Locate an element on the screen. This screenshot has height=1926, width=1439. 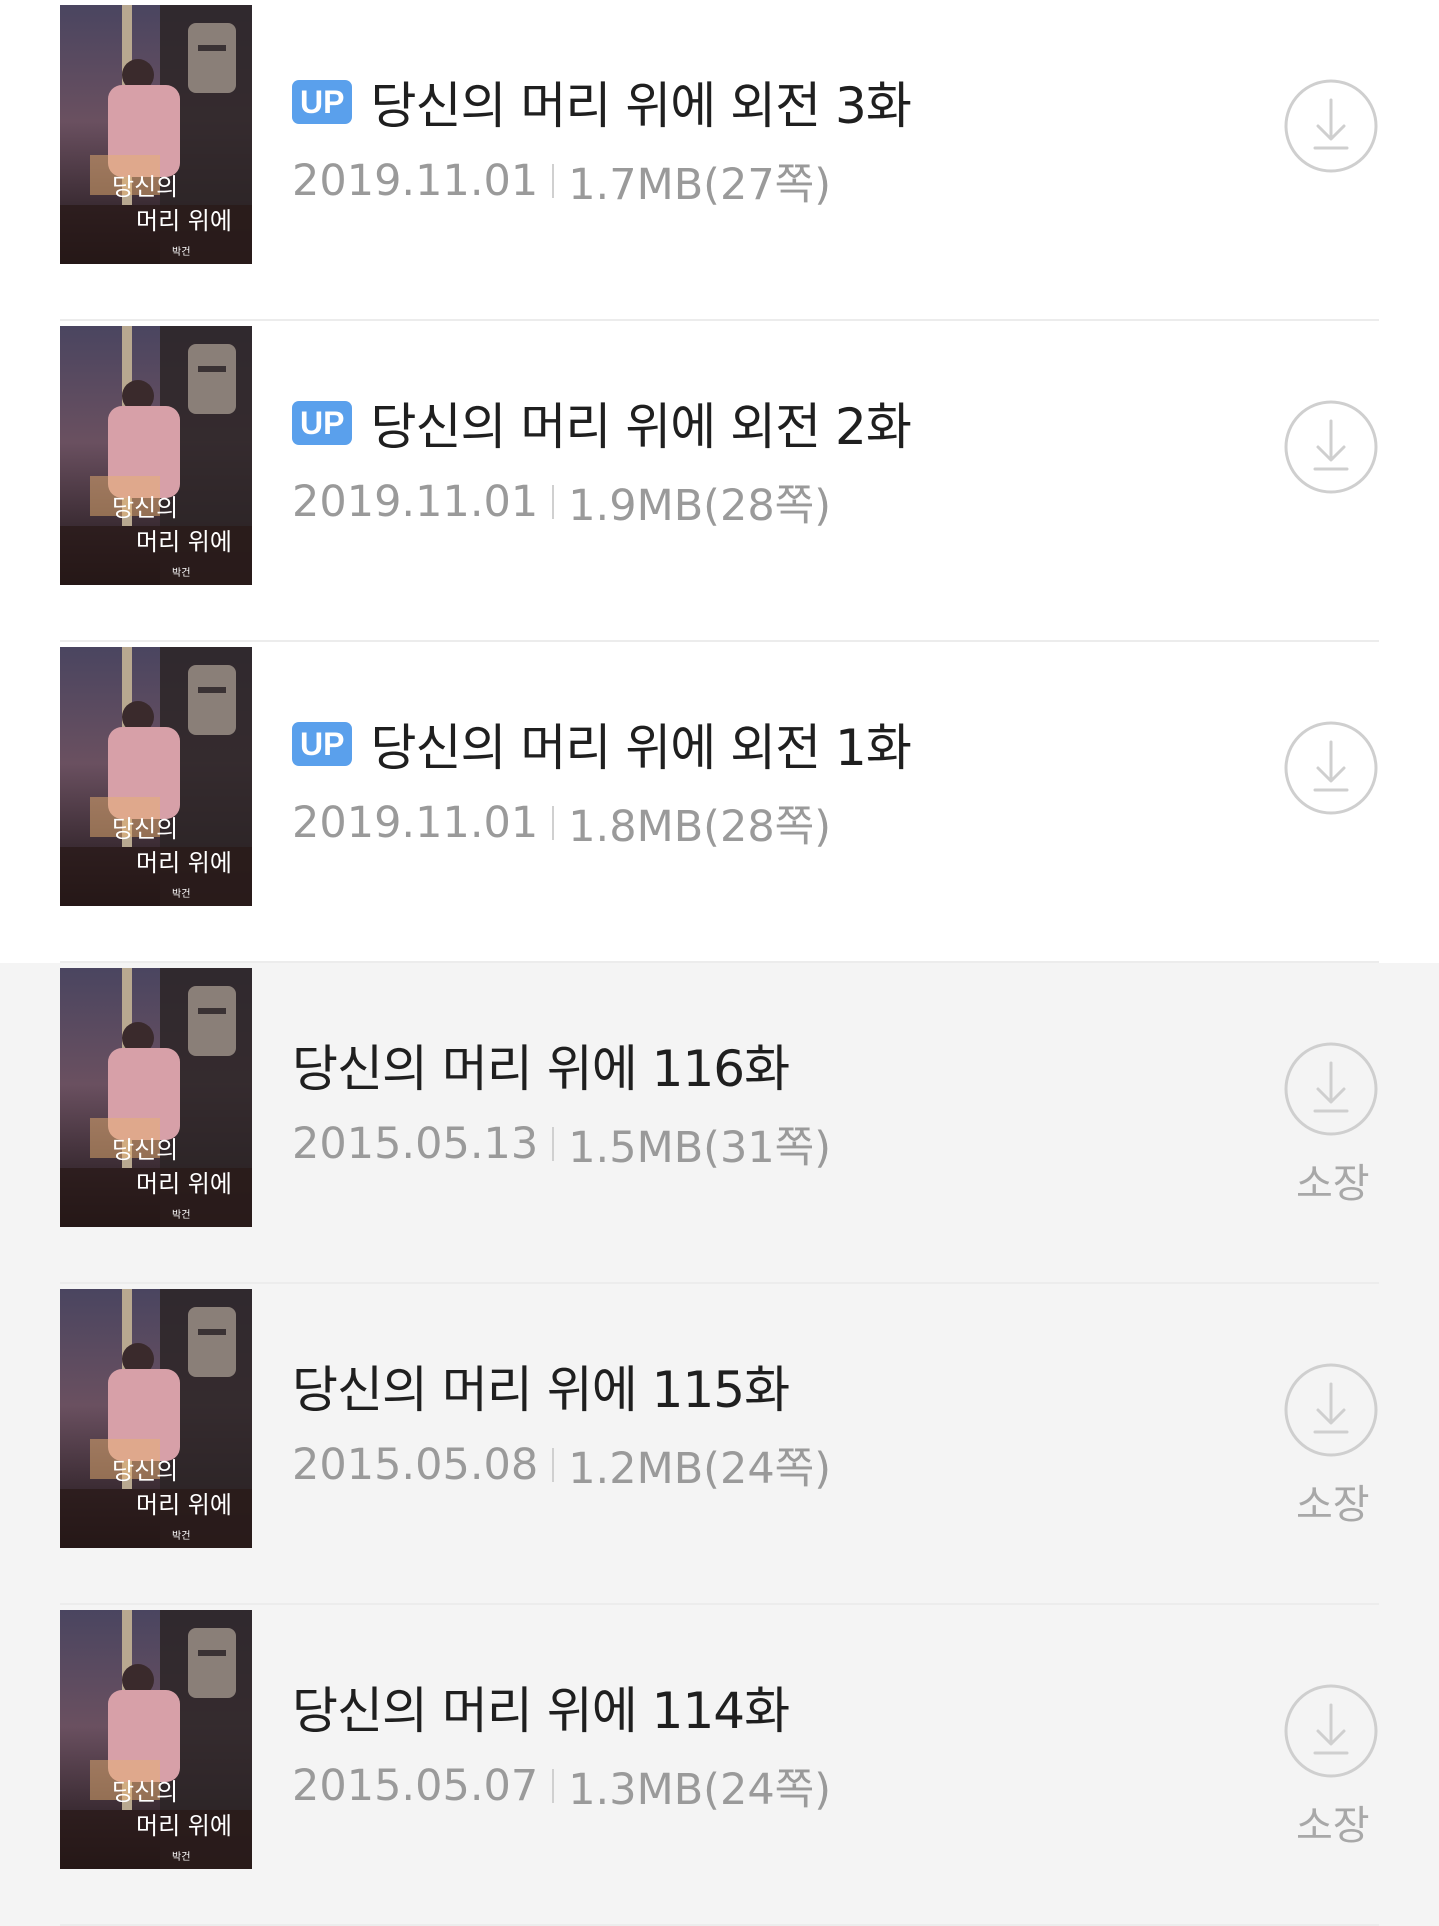
episode-title: 당신의 머리 위에 115화 is located at coordinates (541, 1390).